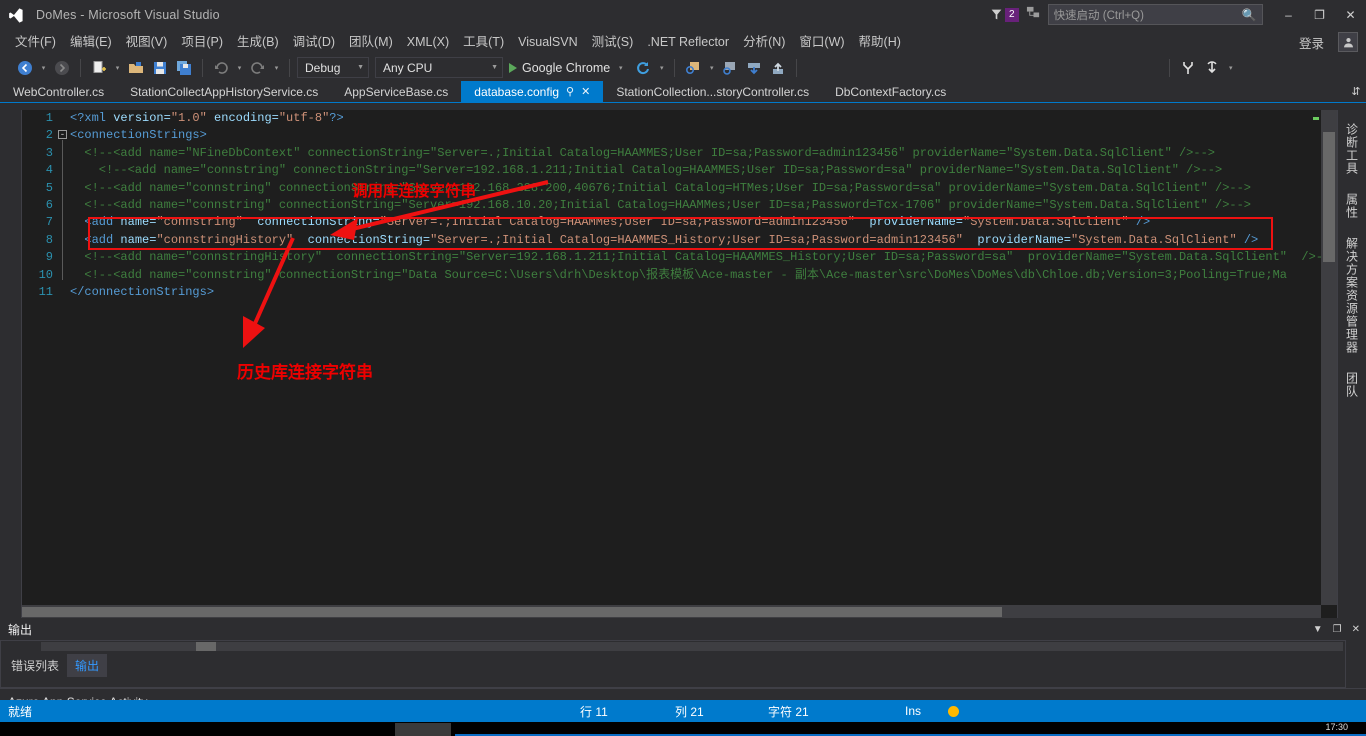  What do you see at coordinates (333, 67) in the screenshot?
I see `solution-configuration-combo: Debug ▼` at bounding box center [333, 67].